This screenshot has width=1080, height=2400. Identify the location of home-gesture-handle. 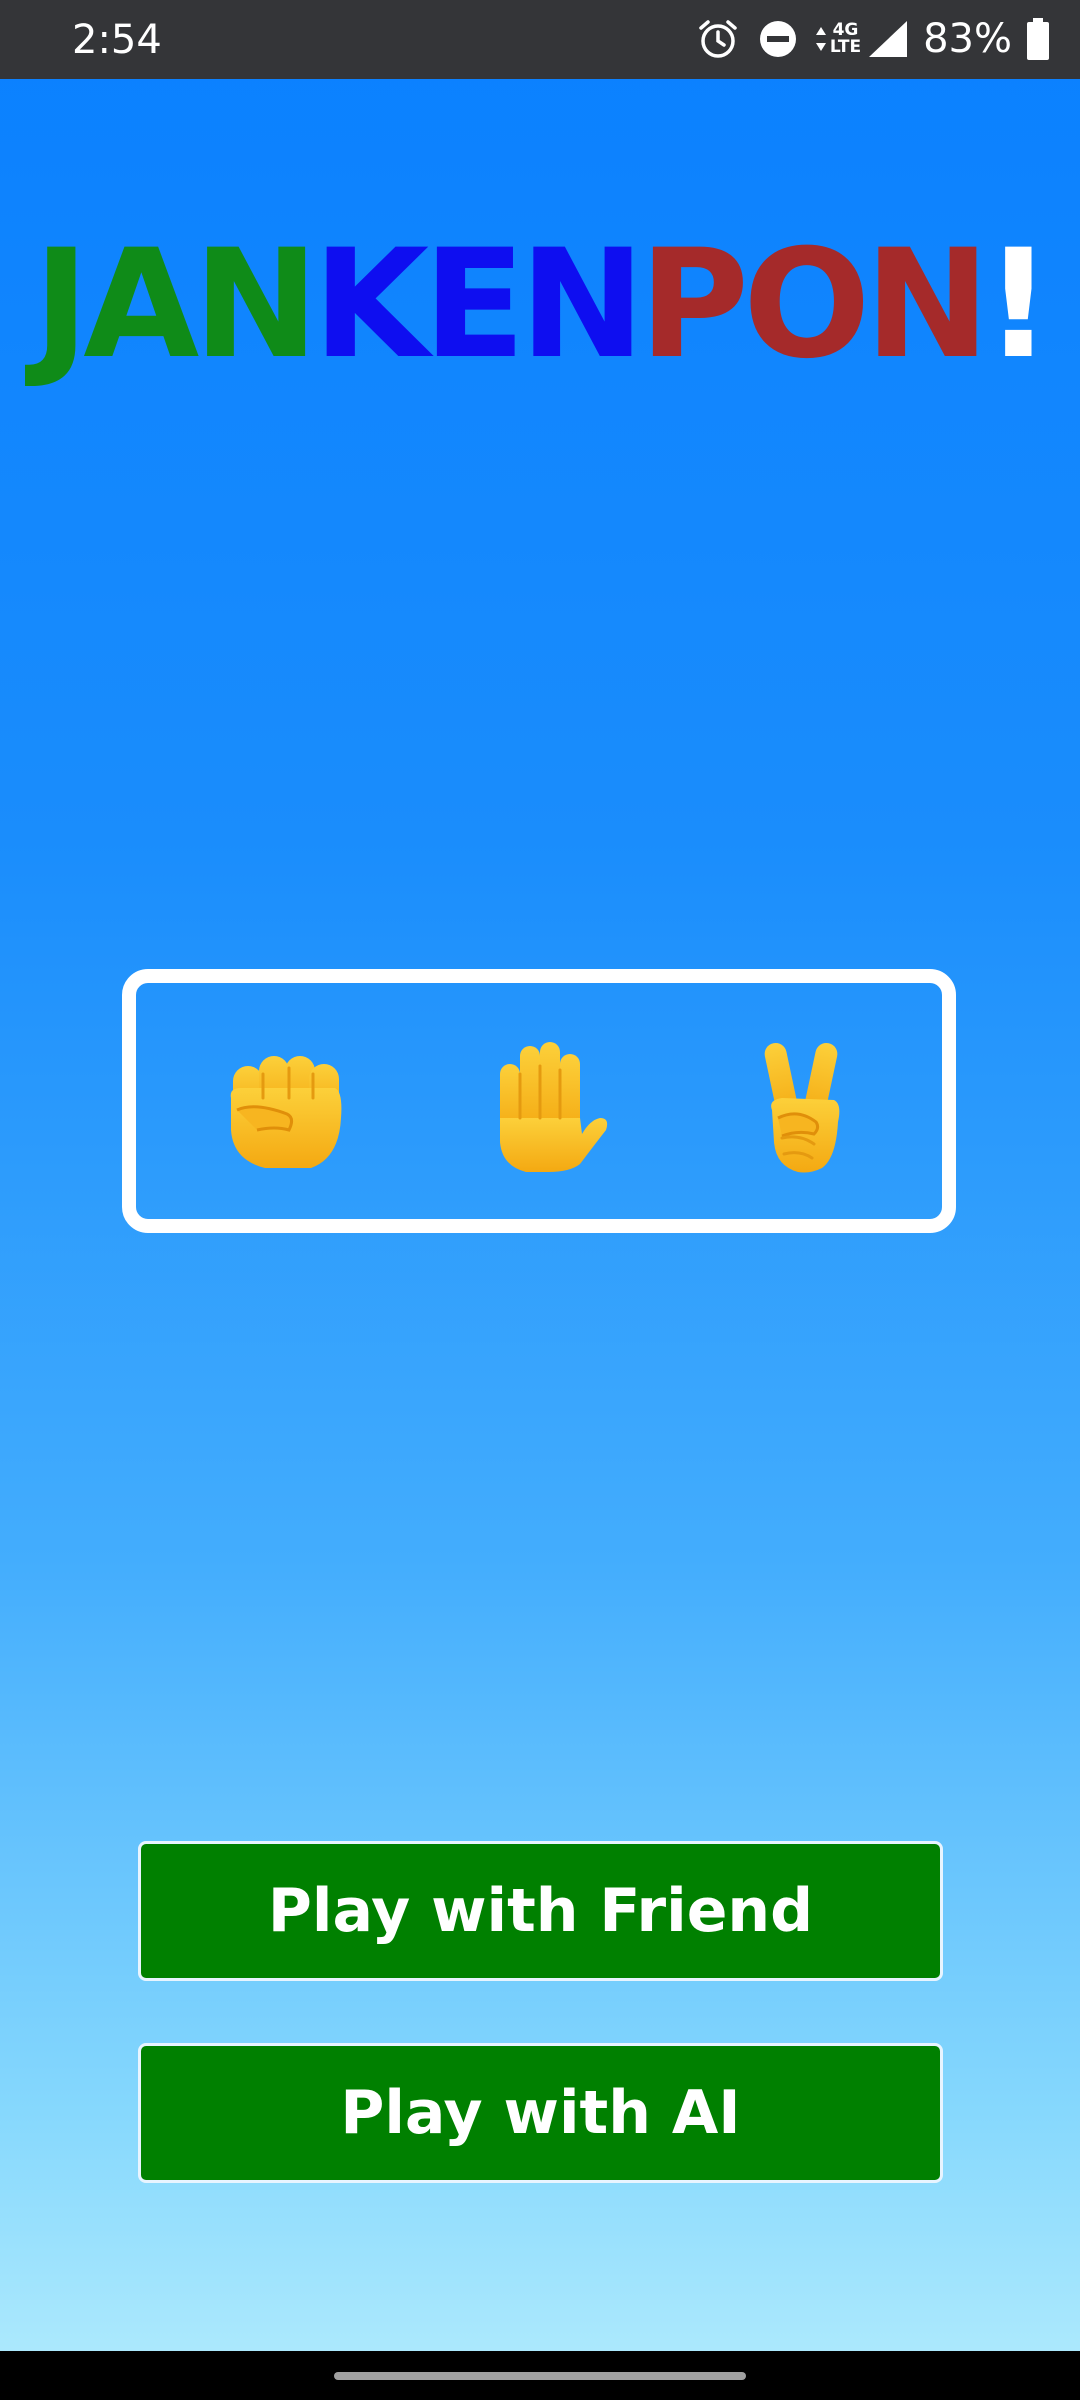
(540, 2376).